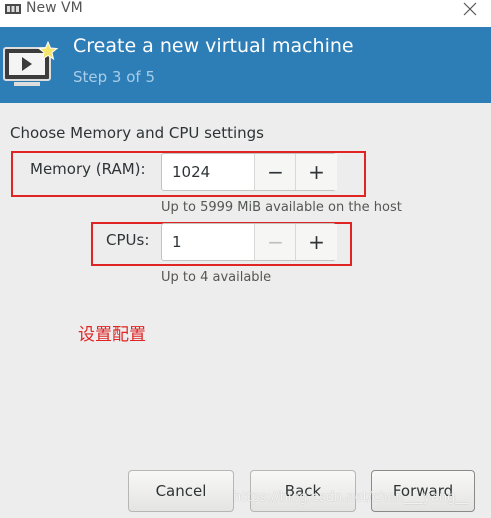 Image resolution: width=491 pixels, height=518 pixels. What do you see at coordinates (112, 335) in the screenshot?
I see `annotation-text: 设置配置` at bounding box center [112, 335].